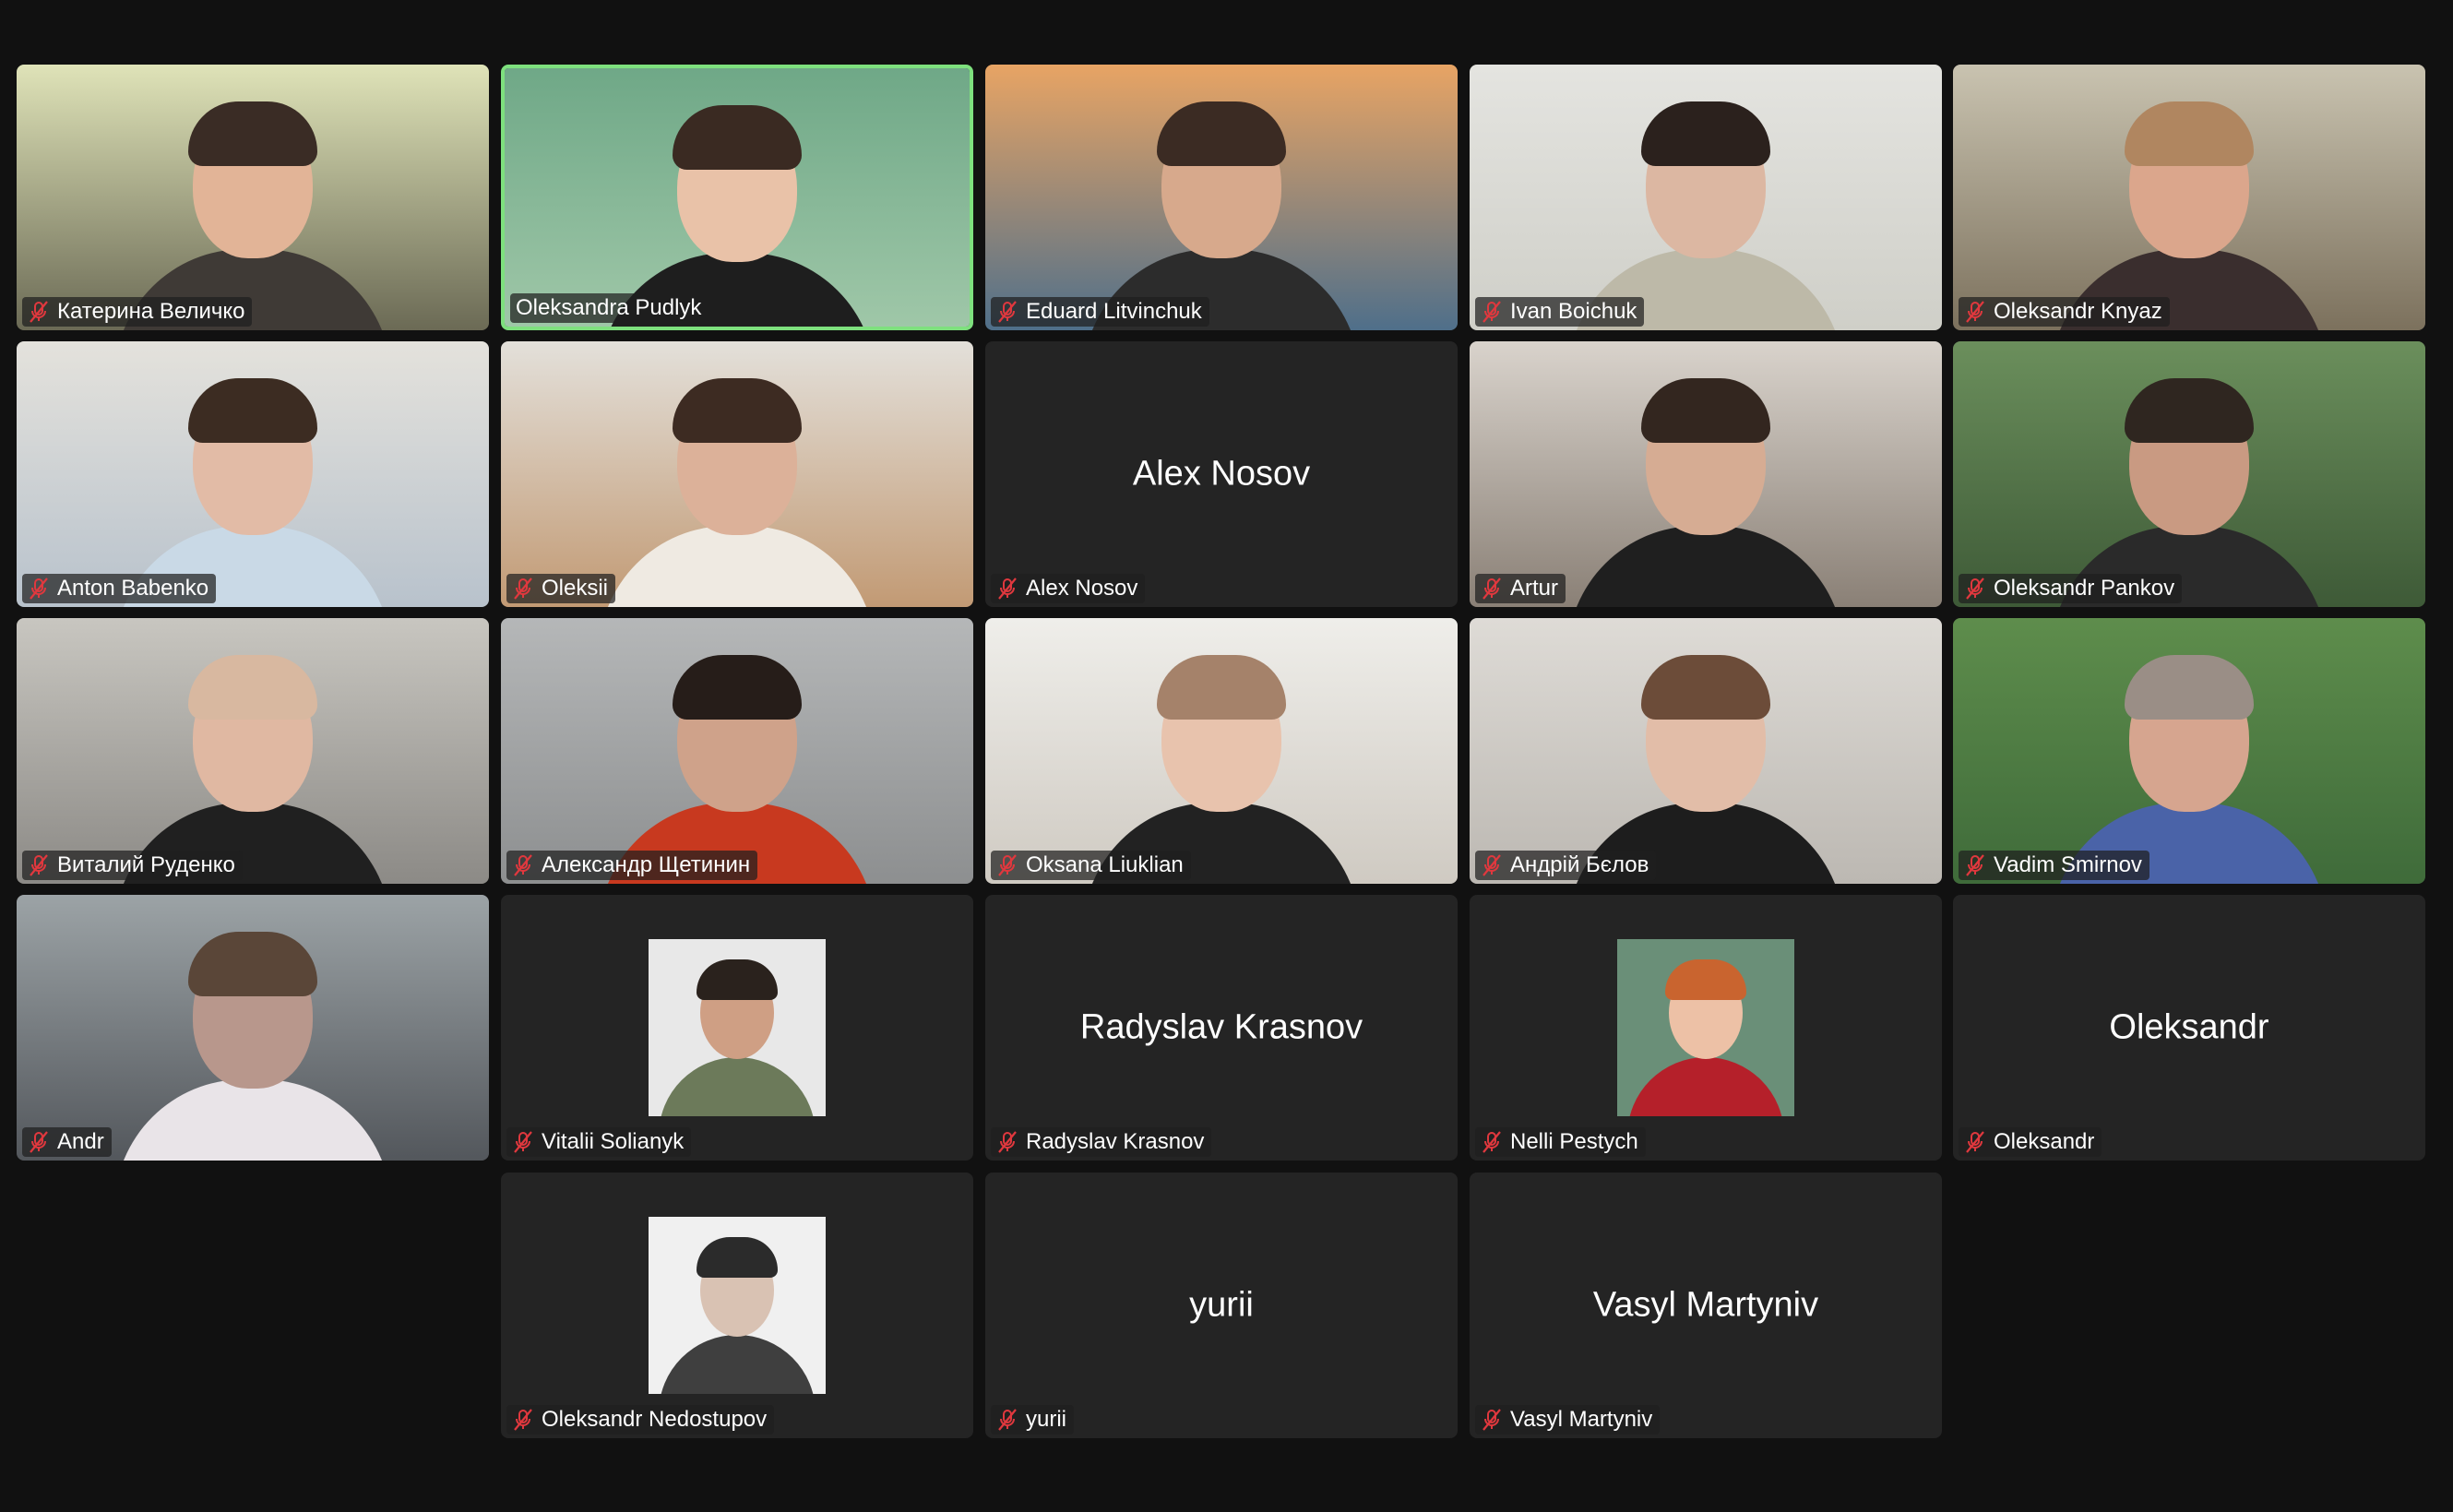 The width and height of the screenshot is (2453, 1512). Describe the element at coordinates (1115, 1141) in the screenshot. I see `participant-name: Radyslav Krasnov` at that location.